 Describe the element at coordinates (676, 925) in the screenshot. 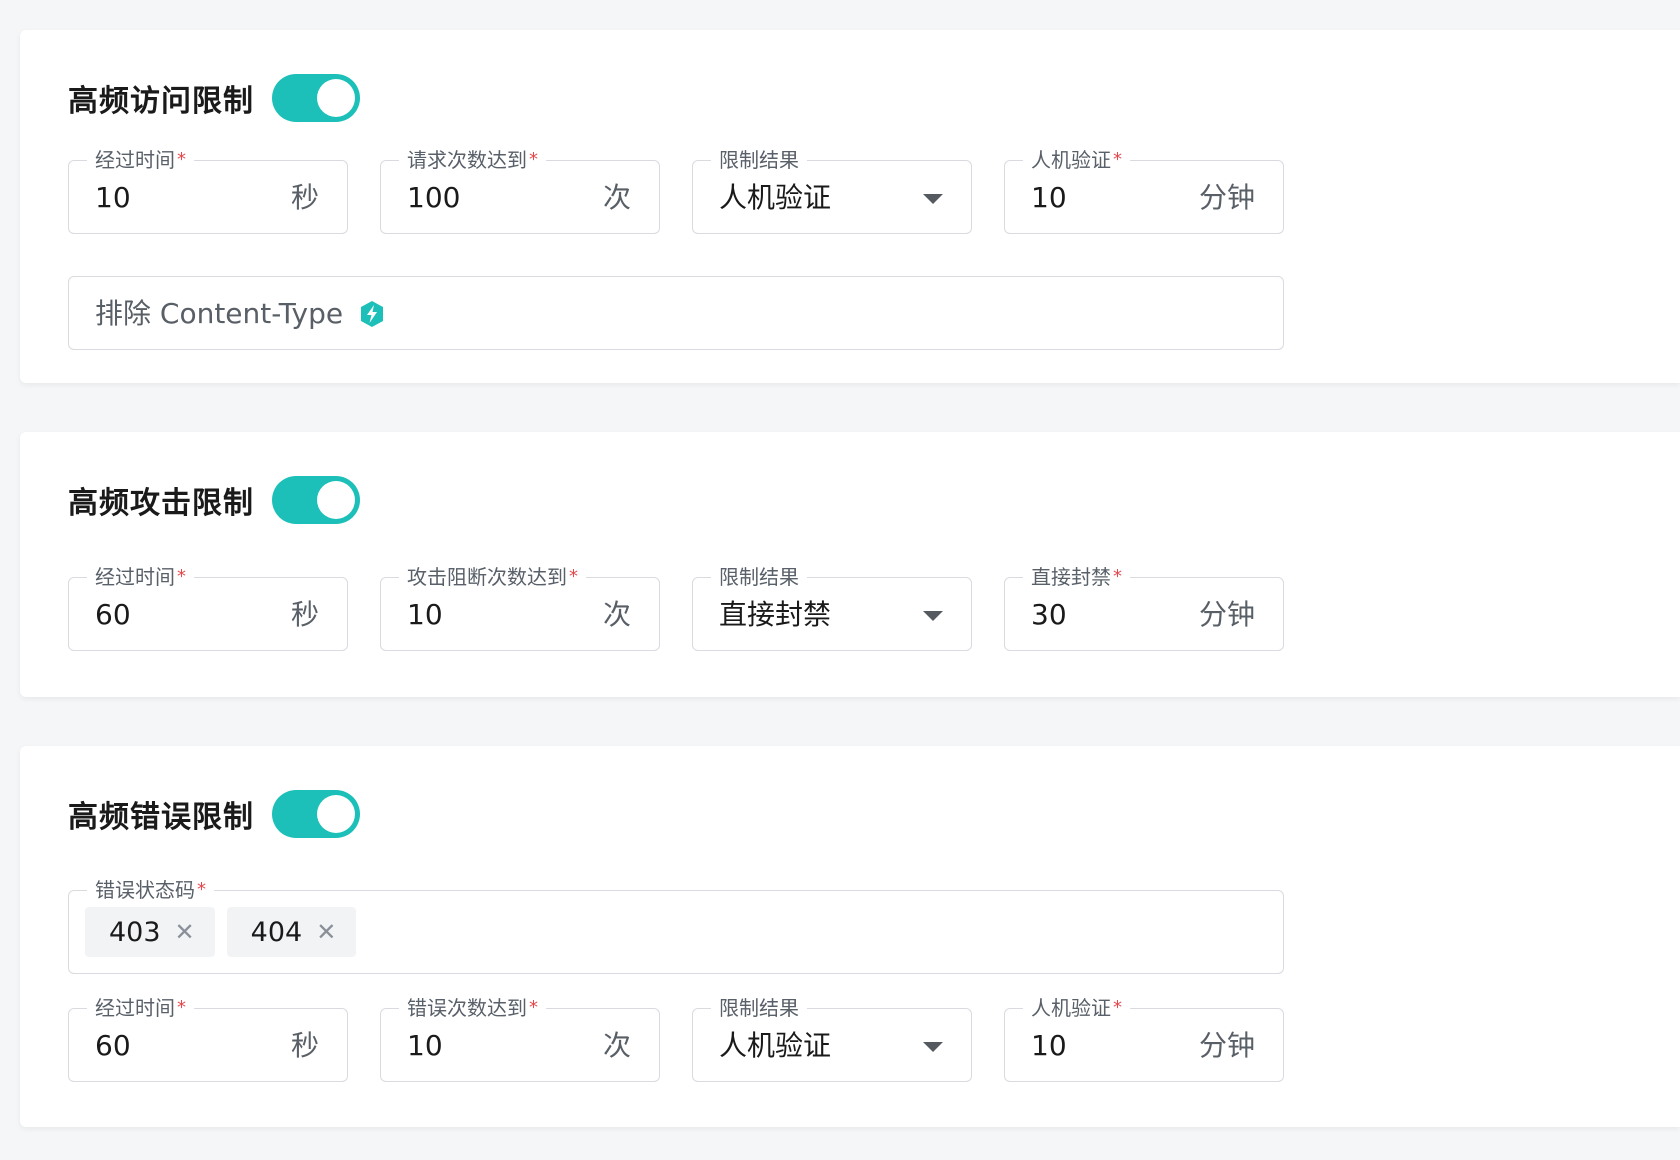

I see `error-status-code-input: 错误状态码 * 403 ✕ 404 ✕` at that location.